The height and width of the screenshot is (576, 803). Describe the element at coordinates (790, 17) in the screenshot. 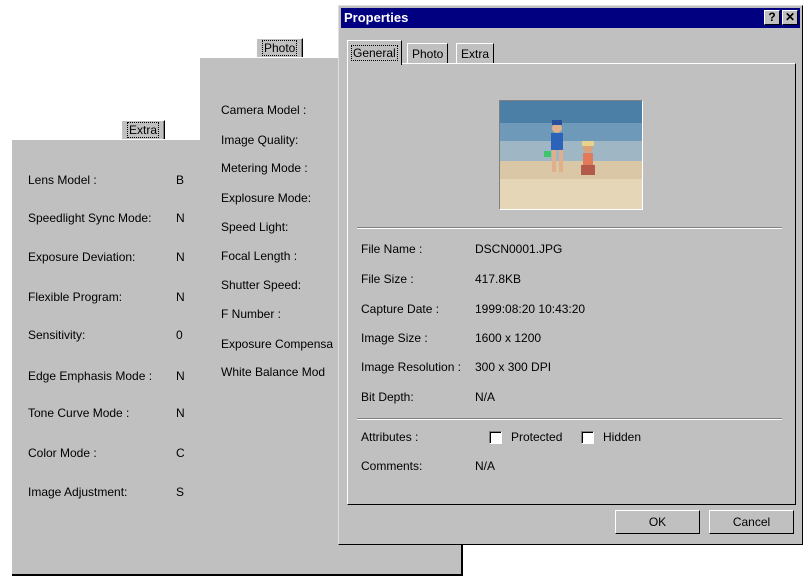

I see `close-button: ✕` at that location.